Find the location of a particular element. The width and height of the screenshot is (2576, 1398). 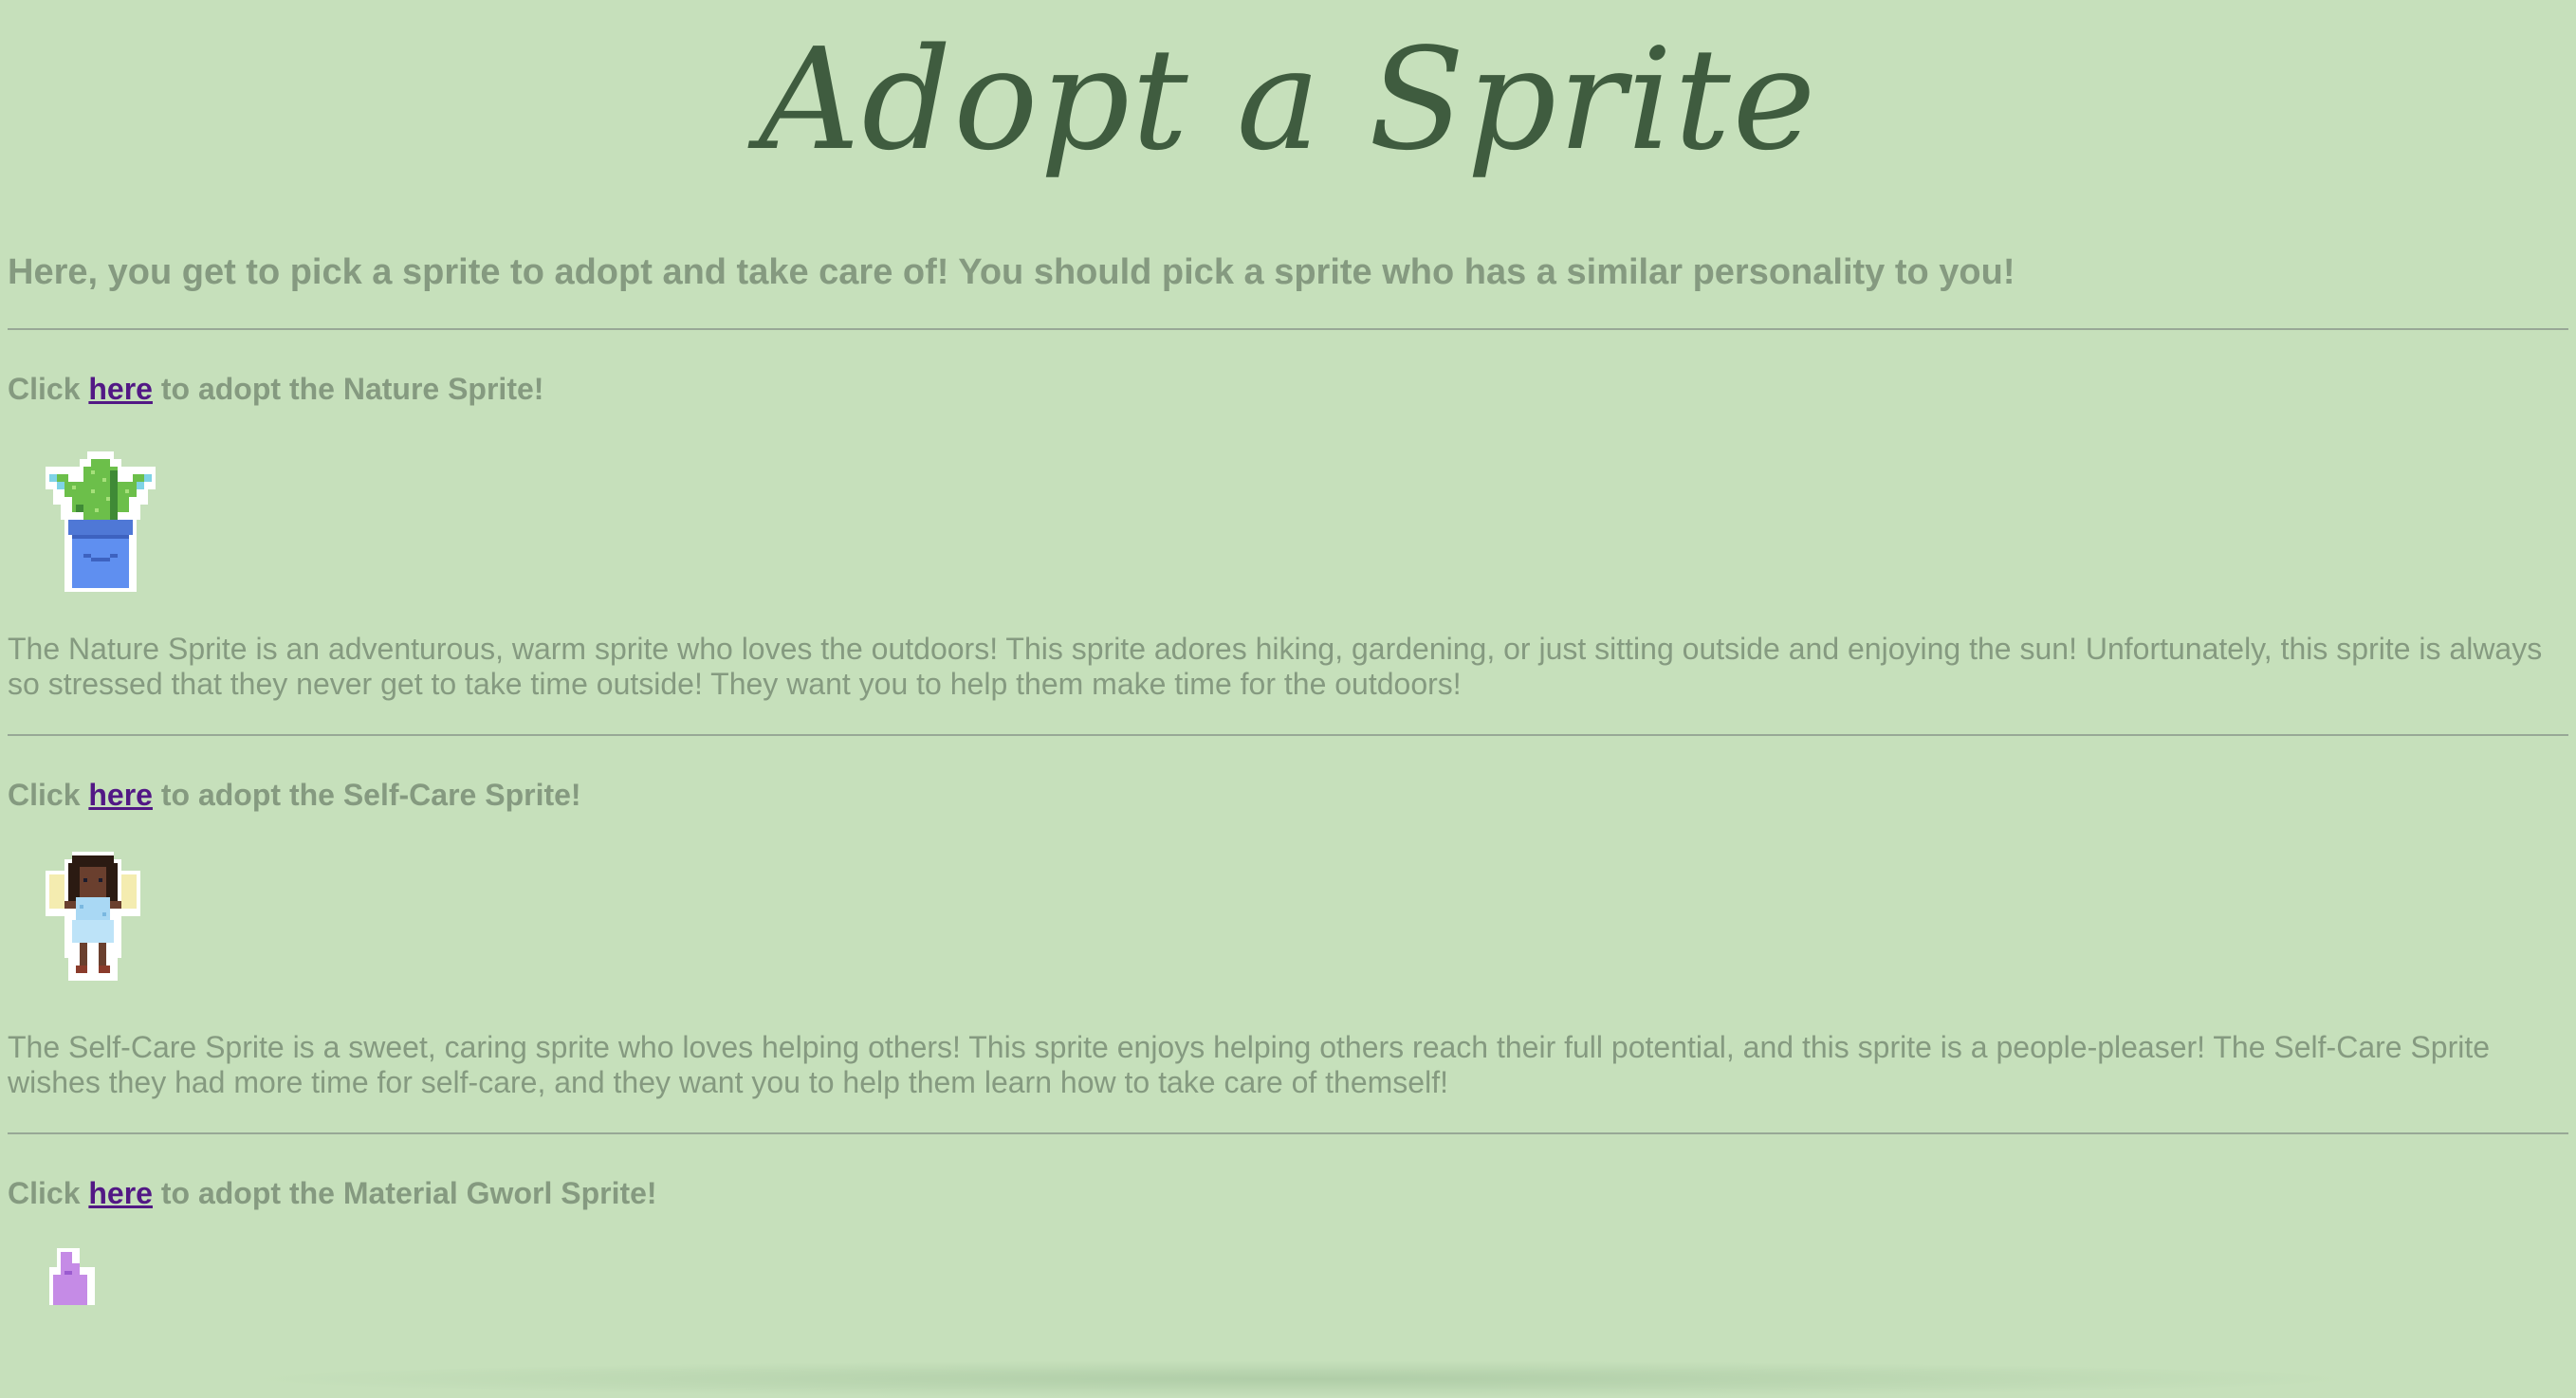

adopt-line-nature: Click here to adopt the Nature Sprite! is located at coordinates (276, 389).